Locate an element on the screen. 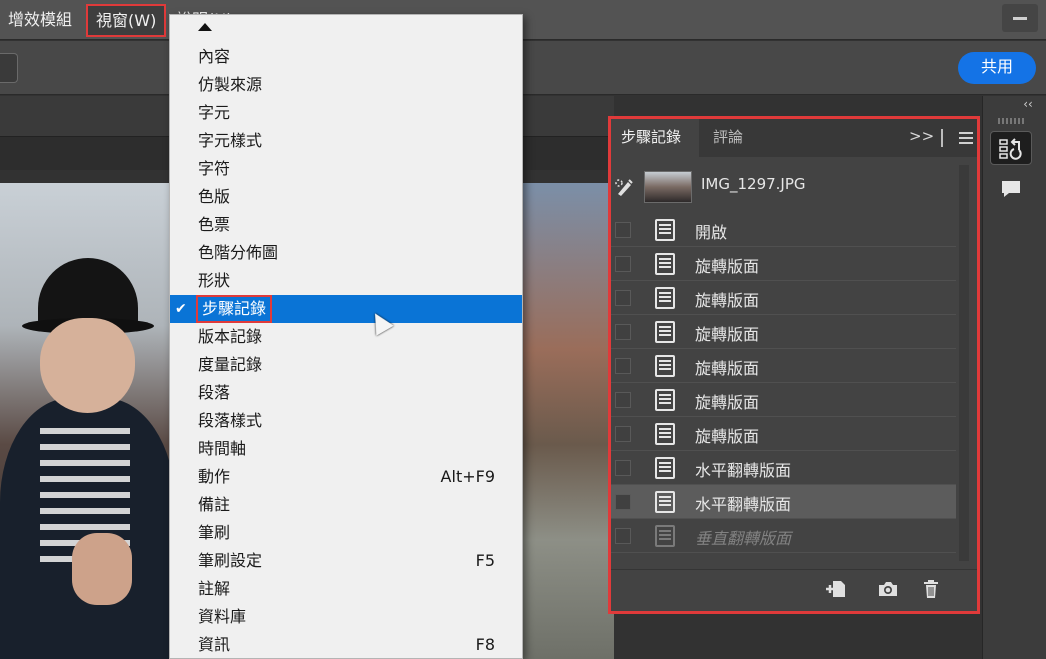  menu-item-label: 色階分佈圖 is located at coordinates (238, 252).